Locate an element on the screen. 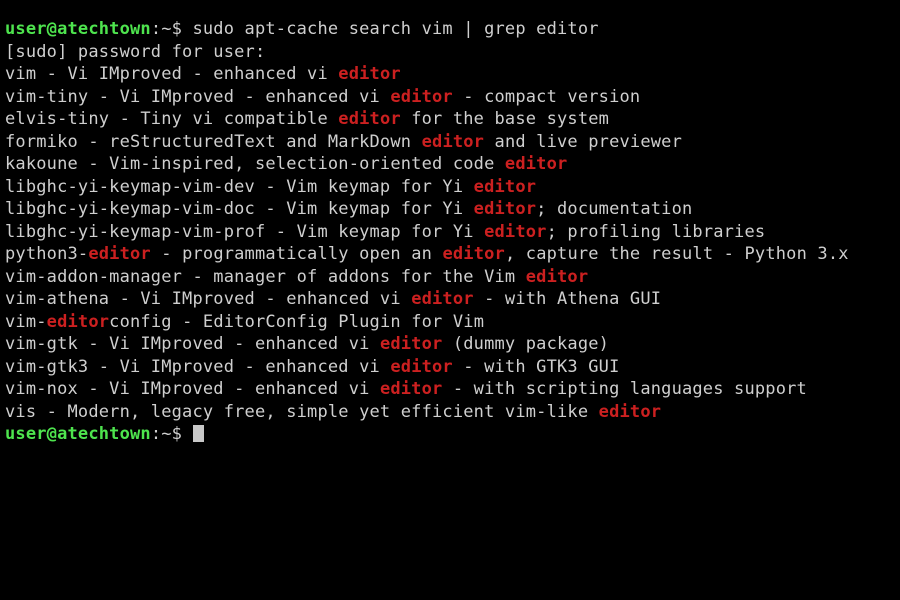 The image size is (900, 600). terminal-text: vim-athena - Vi IMproved - enhanced vi is located at coordinates (208, 299).